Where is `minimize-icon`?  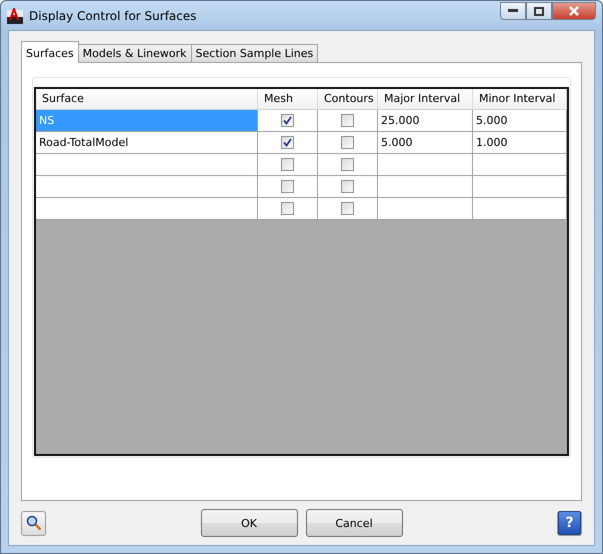 minimize-icon is located at coordinates (513, 11).